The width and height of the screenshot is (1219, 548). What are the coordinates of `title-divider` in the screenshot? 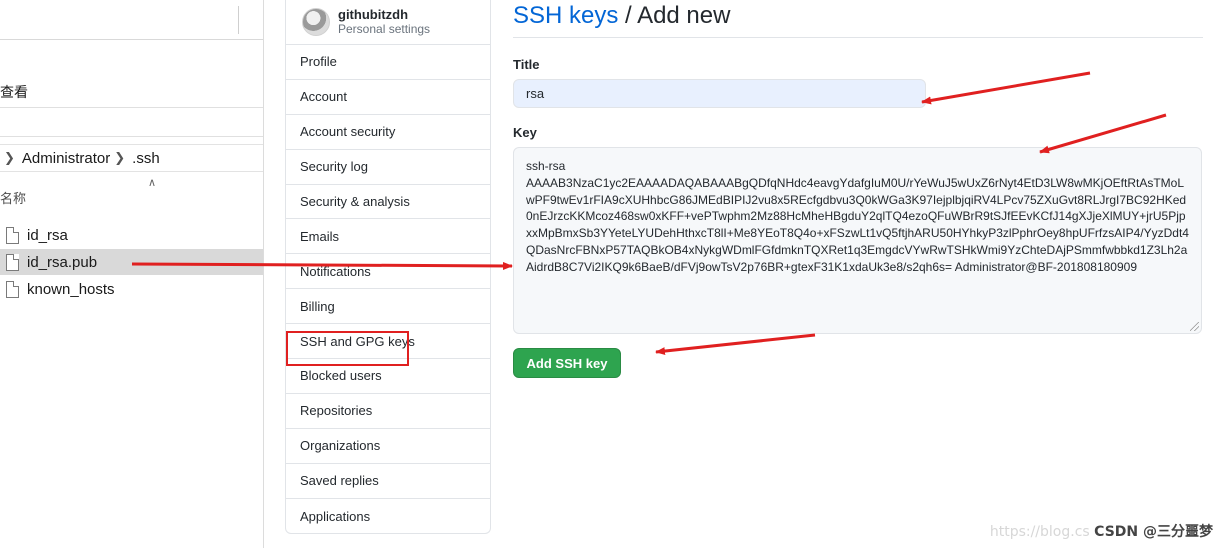 It's located at (858, 37).